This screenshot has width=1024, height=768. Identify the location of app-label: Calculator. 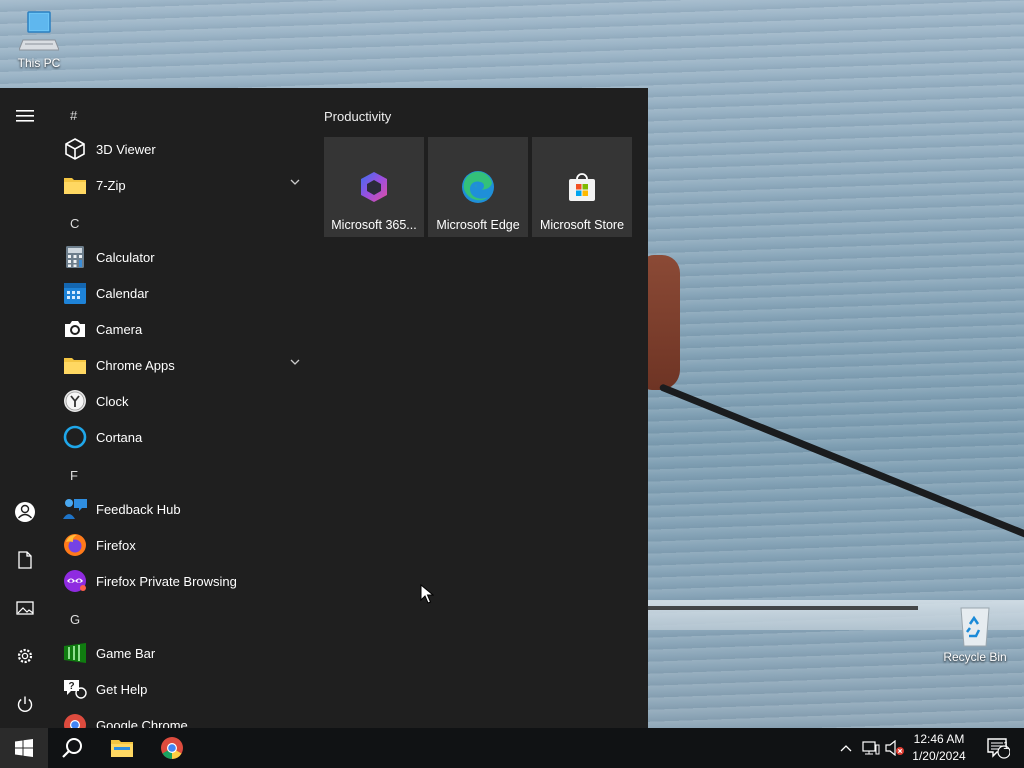
(125, 257).